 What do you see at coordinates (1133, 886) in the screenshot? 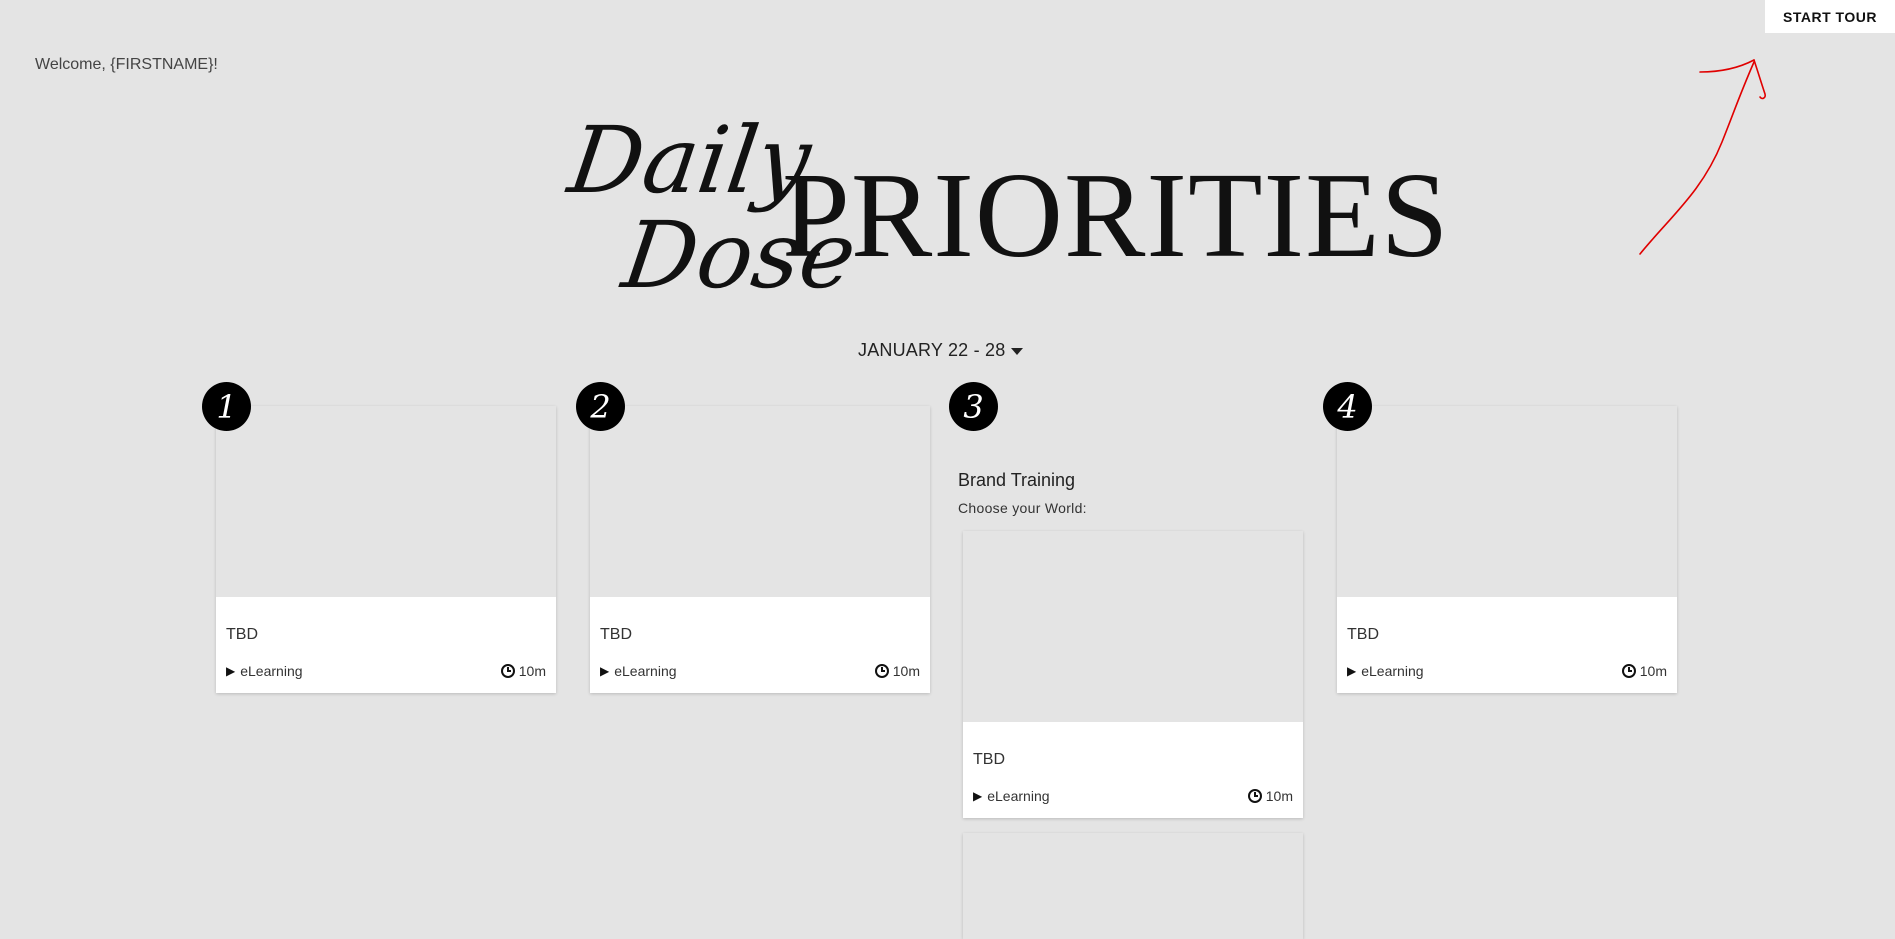
I see `priority-card-partial` at bounding box center [1133, 886].